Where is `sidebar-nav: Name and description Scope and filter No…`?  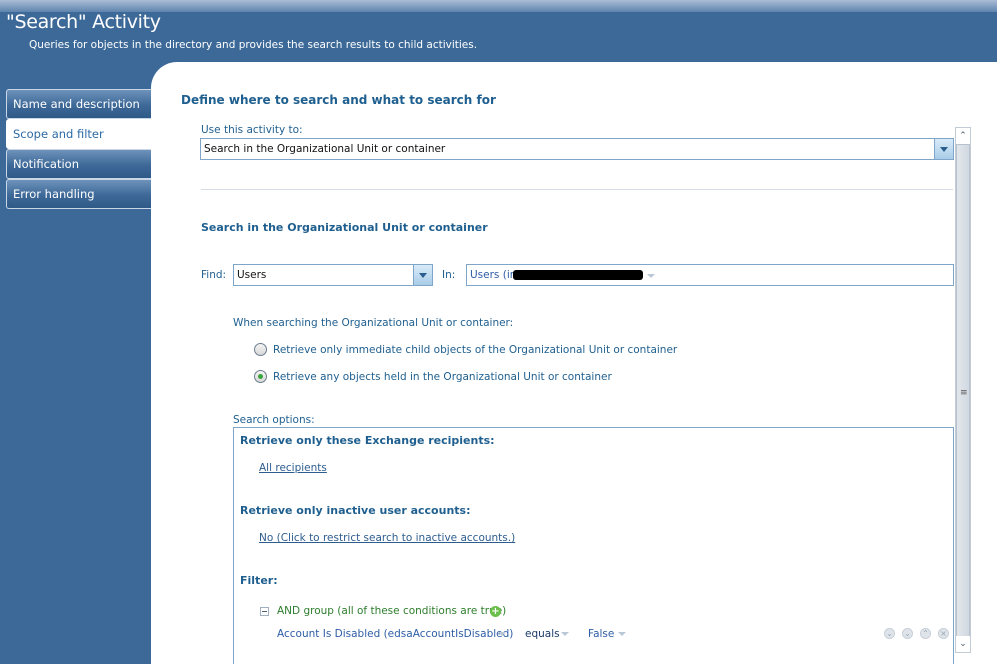 sidebar-nav: Name and description Scope and filter No… is located at coordinates (79, 149).